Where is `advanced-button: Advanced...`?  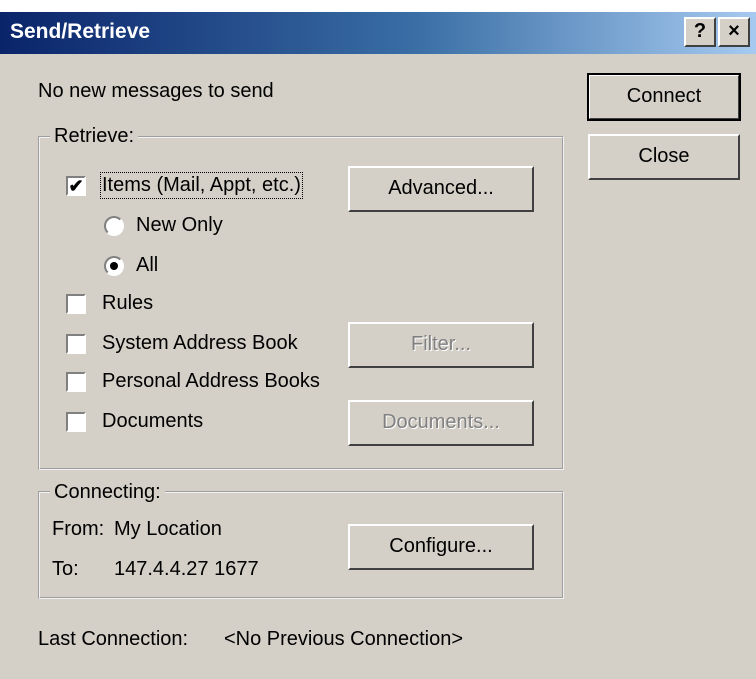
advanced-button: Advanced... is located at coordinates (441, 189).